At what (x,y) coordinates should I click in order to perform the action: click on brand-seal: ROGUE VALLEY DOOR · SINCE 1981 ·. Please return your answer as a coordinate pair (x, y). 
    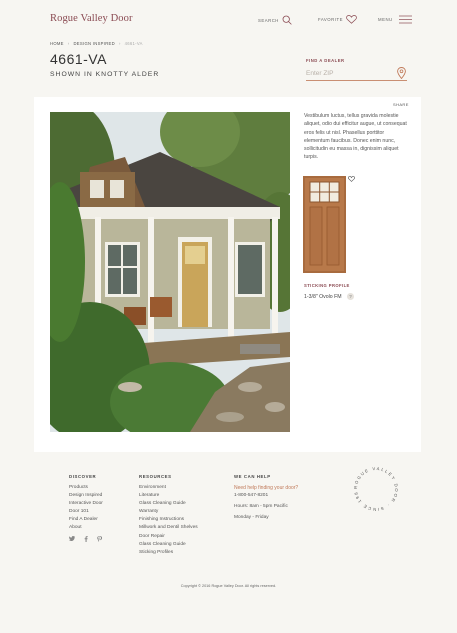
    Looking at the image, I should click on (375, 488).